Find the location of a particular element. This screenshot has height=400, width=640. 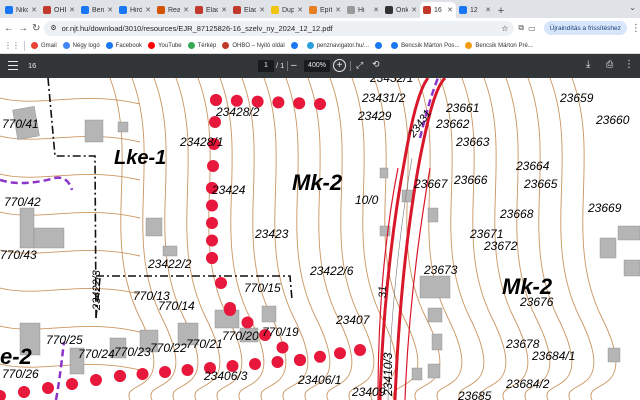

bookmark-star-icon: ☆ is located at coordinates (504, 28).